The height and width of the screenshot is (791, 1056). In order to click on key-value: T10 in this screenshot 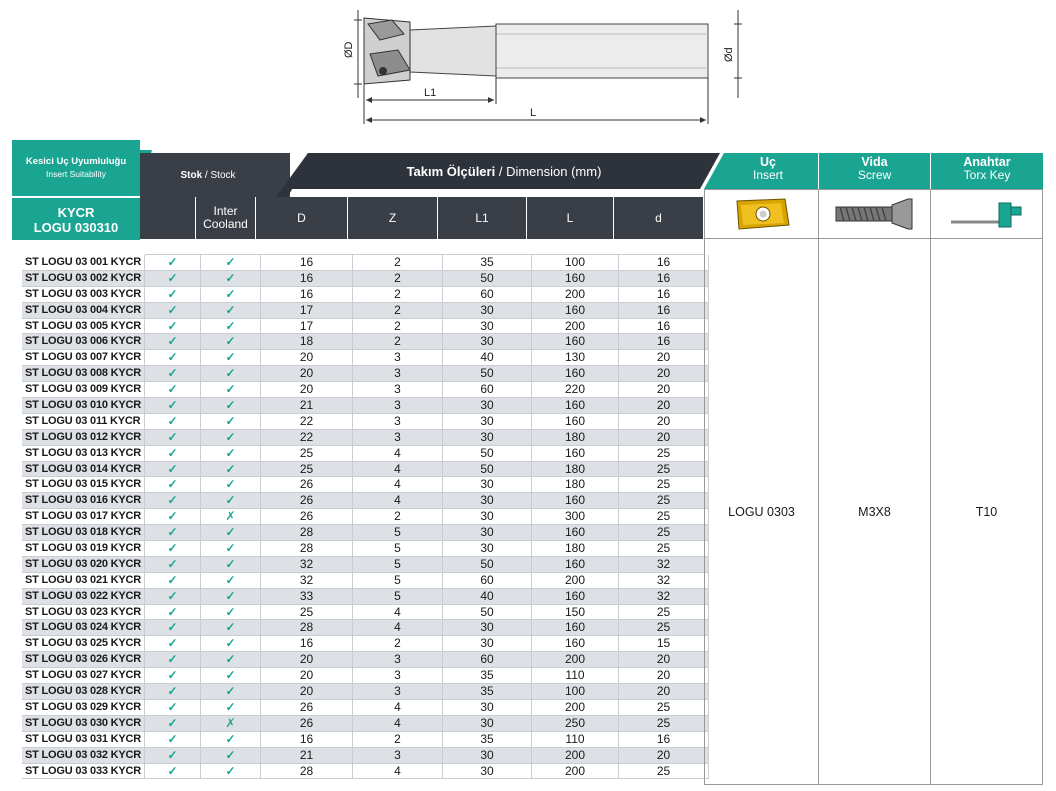, I will do `click(986, 512)`.